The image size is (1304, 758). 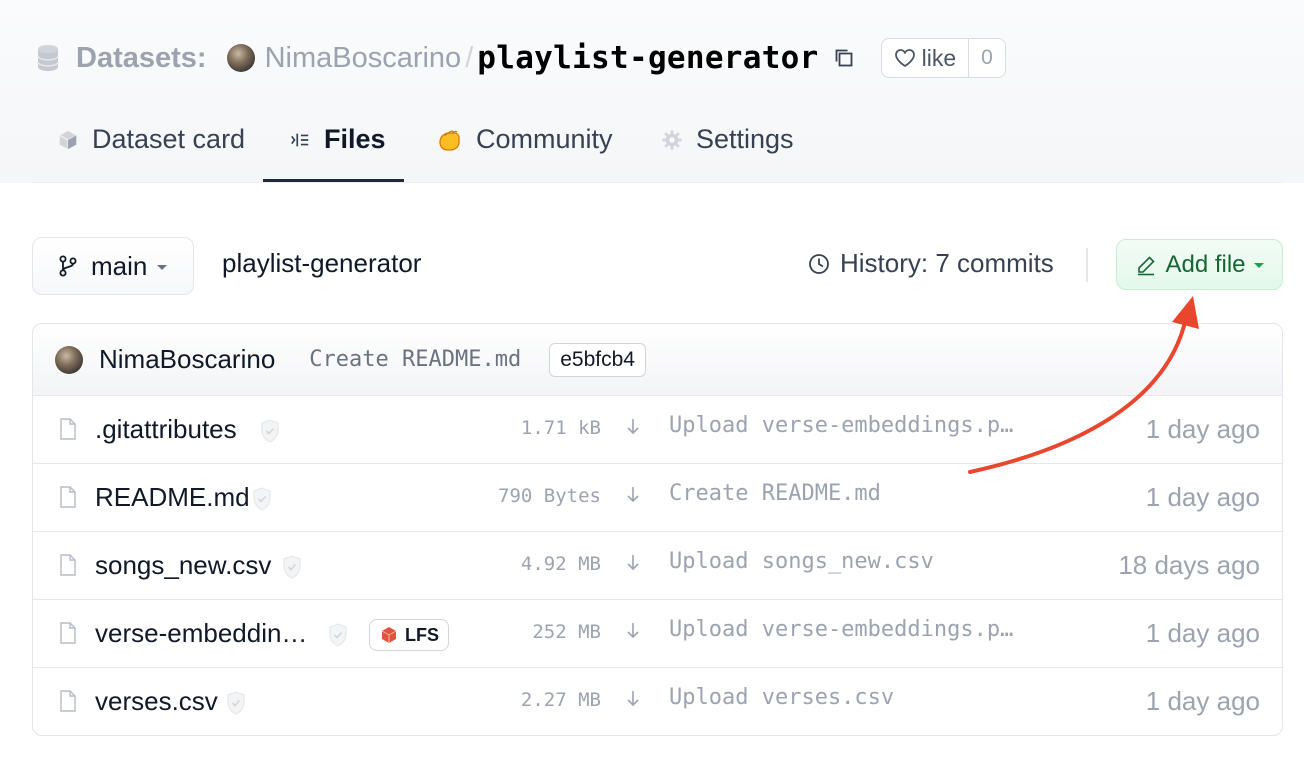 I want to click on tab-label: Files, so click(x=355, y=139).